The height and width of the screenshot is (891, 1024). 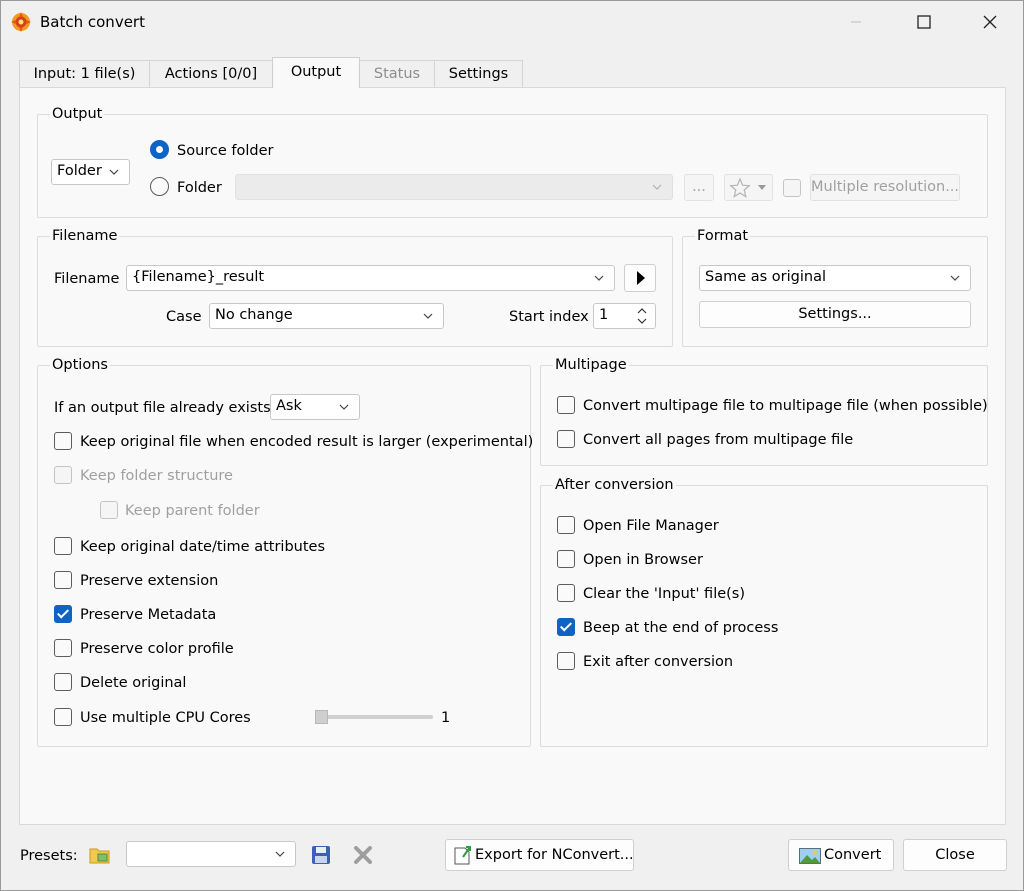 I want to click on xnview-app-icon, so click(x=21, y=22).